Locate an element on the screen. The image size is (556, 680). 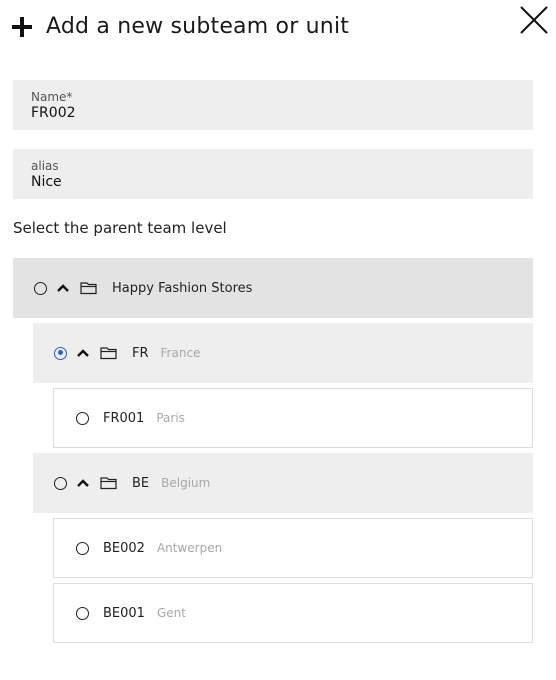
tree-row-be: BE Belgium is located at coordinates (283, 483).